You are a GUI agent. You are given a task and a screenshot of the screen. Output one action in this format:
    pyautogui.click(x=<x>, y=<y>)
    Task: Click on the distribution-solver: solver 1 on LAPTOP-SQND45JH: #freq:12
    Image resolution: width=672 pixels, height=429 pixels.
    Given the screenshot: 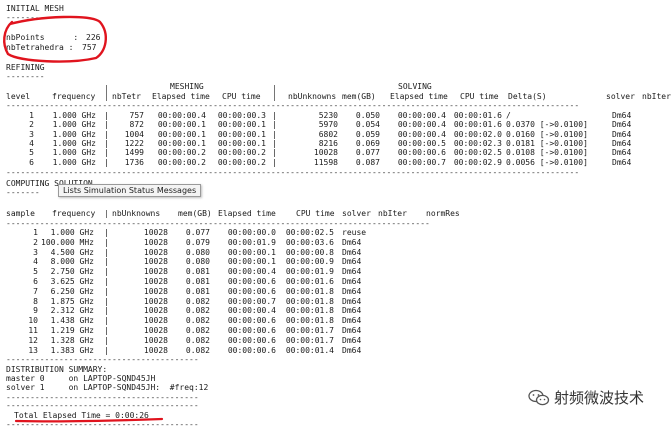 What is the action you would take?
    pyautogui.click(x=107, y=387)
    